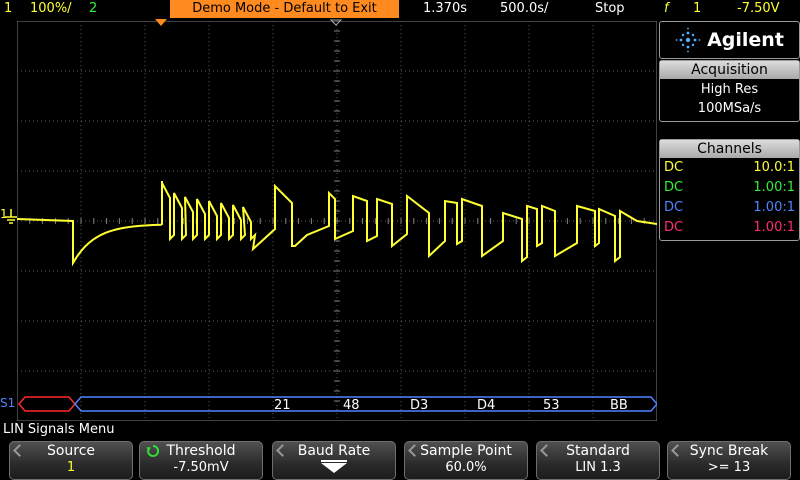 The image size is (800, 480). I want to click on trigger-level-icon, so click(11, 216).